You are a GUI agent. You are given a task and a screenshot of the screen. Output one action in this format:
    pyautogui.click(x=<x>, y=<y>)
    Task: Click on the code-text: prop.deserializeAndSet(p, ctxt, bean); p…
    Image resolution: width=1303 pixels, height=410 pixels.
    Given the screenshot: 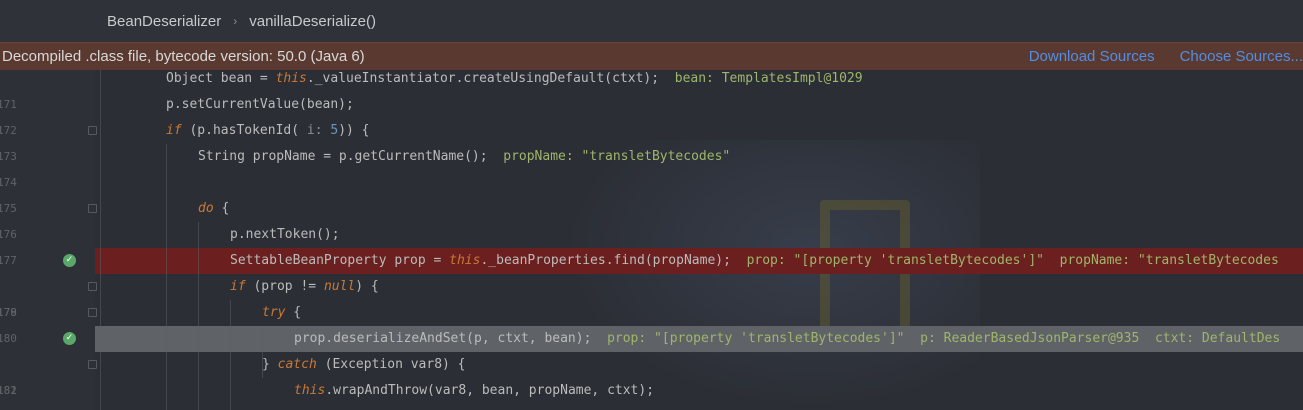 What is the action you would take?
    pyautogui.click(x=787, y=338)
    